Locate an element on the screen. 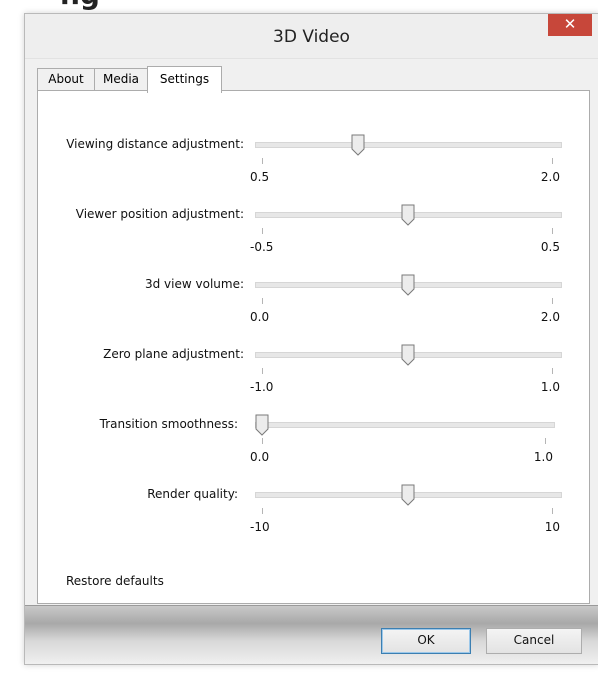 This screenshot has height=685, width=598. background-heading: ng is located at coordinates (80, 5).